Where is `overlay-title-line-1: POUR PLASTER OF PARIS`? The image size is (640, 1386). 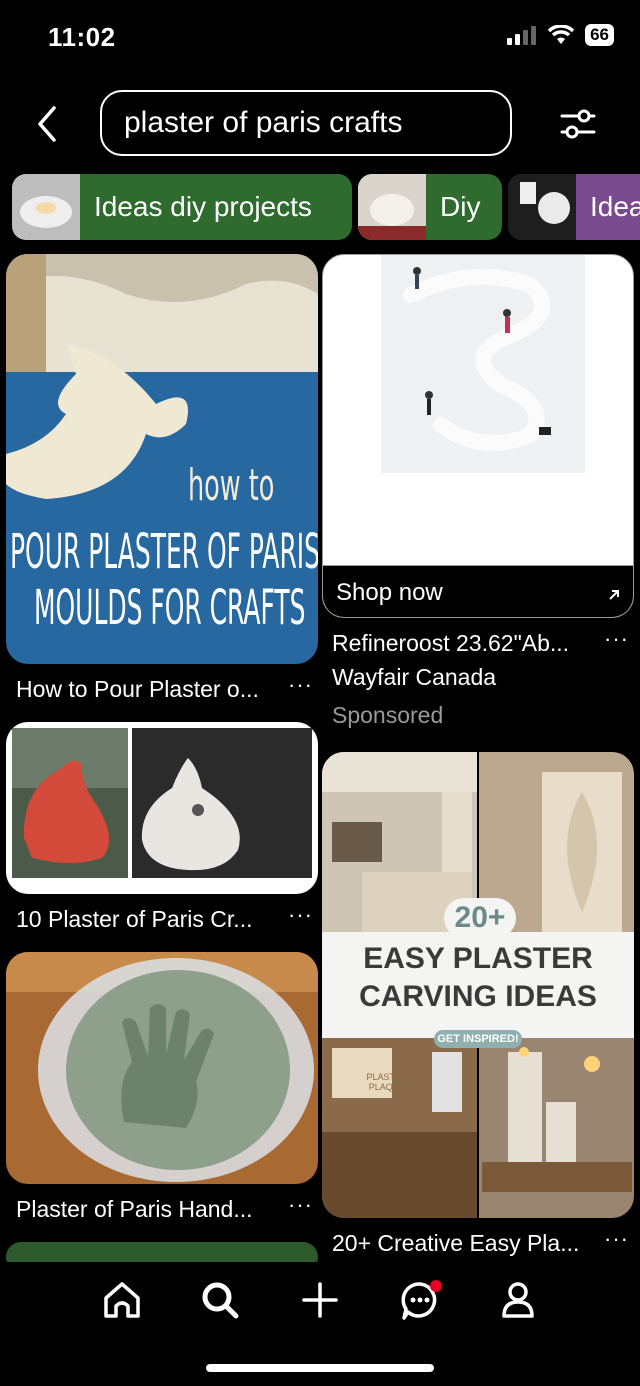
overlay-title-line-1: POUR PLASTER OF PARIS is located at coordinates (164, 552).